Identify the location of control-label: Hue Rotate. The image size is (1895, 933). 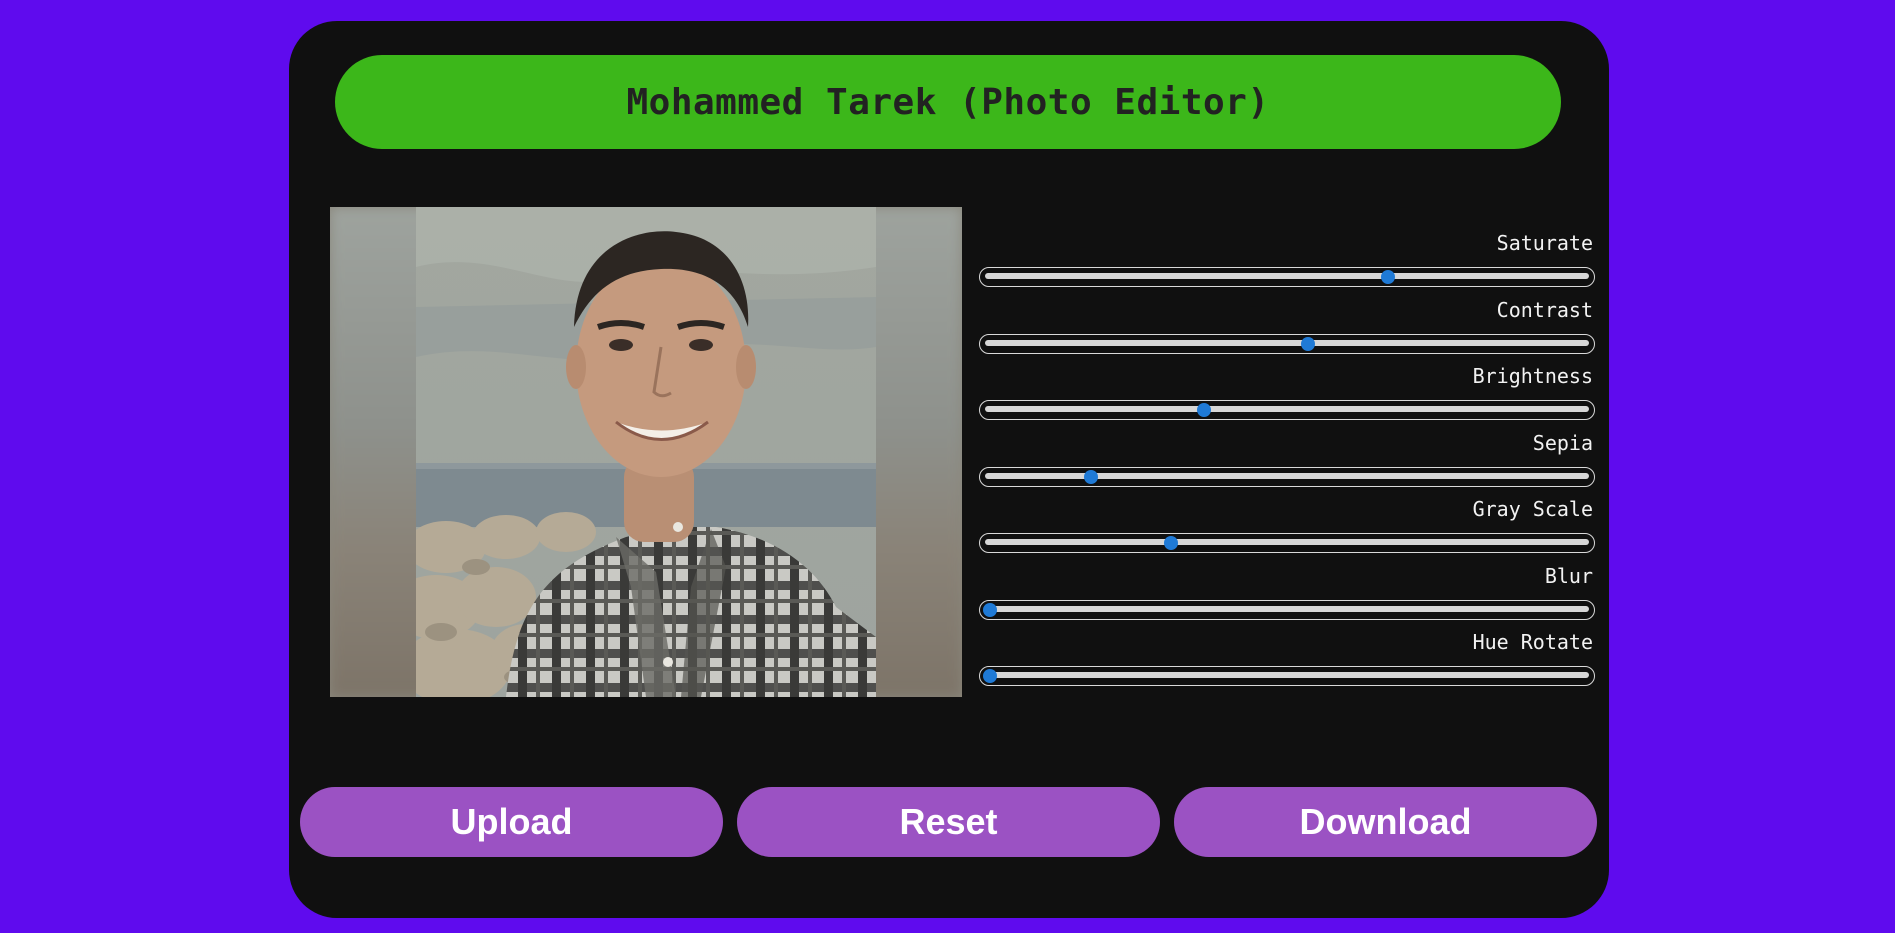
(1532, 642).